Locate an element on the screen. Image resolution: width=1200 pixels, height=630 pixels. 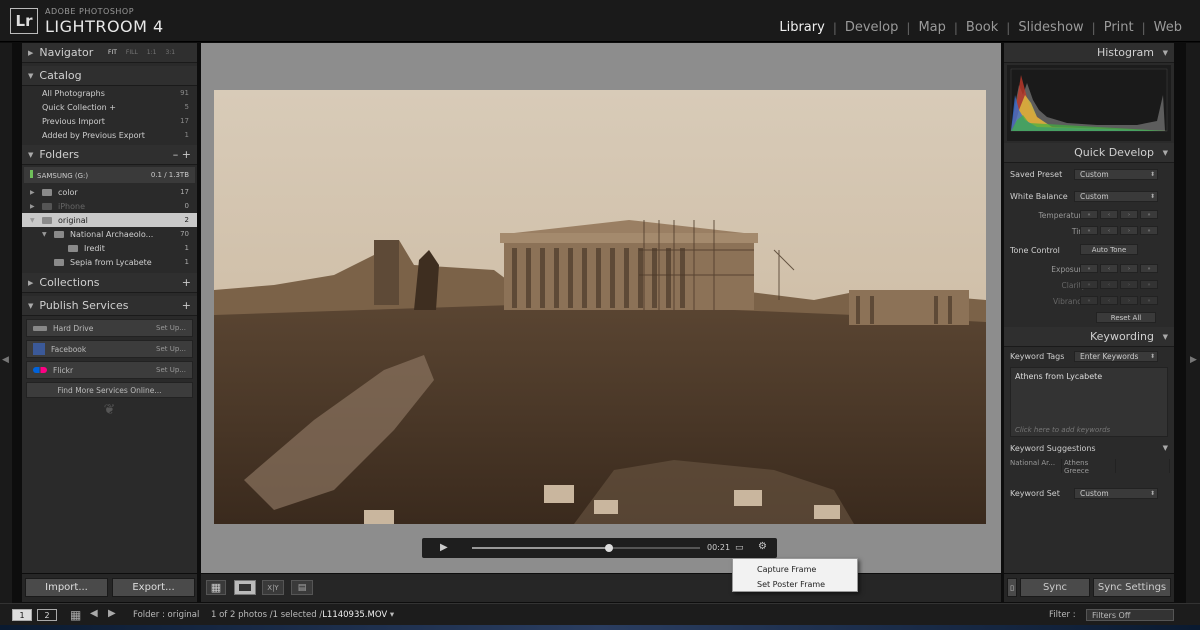
keyword-tags-row: Keyword Tags Enter Keywords ⬍ is located at coordinates (1089, 356).